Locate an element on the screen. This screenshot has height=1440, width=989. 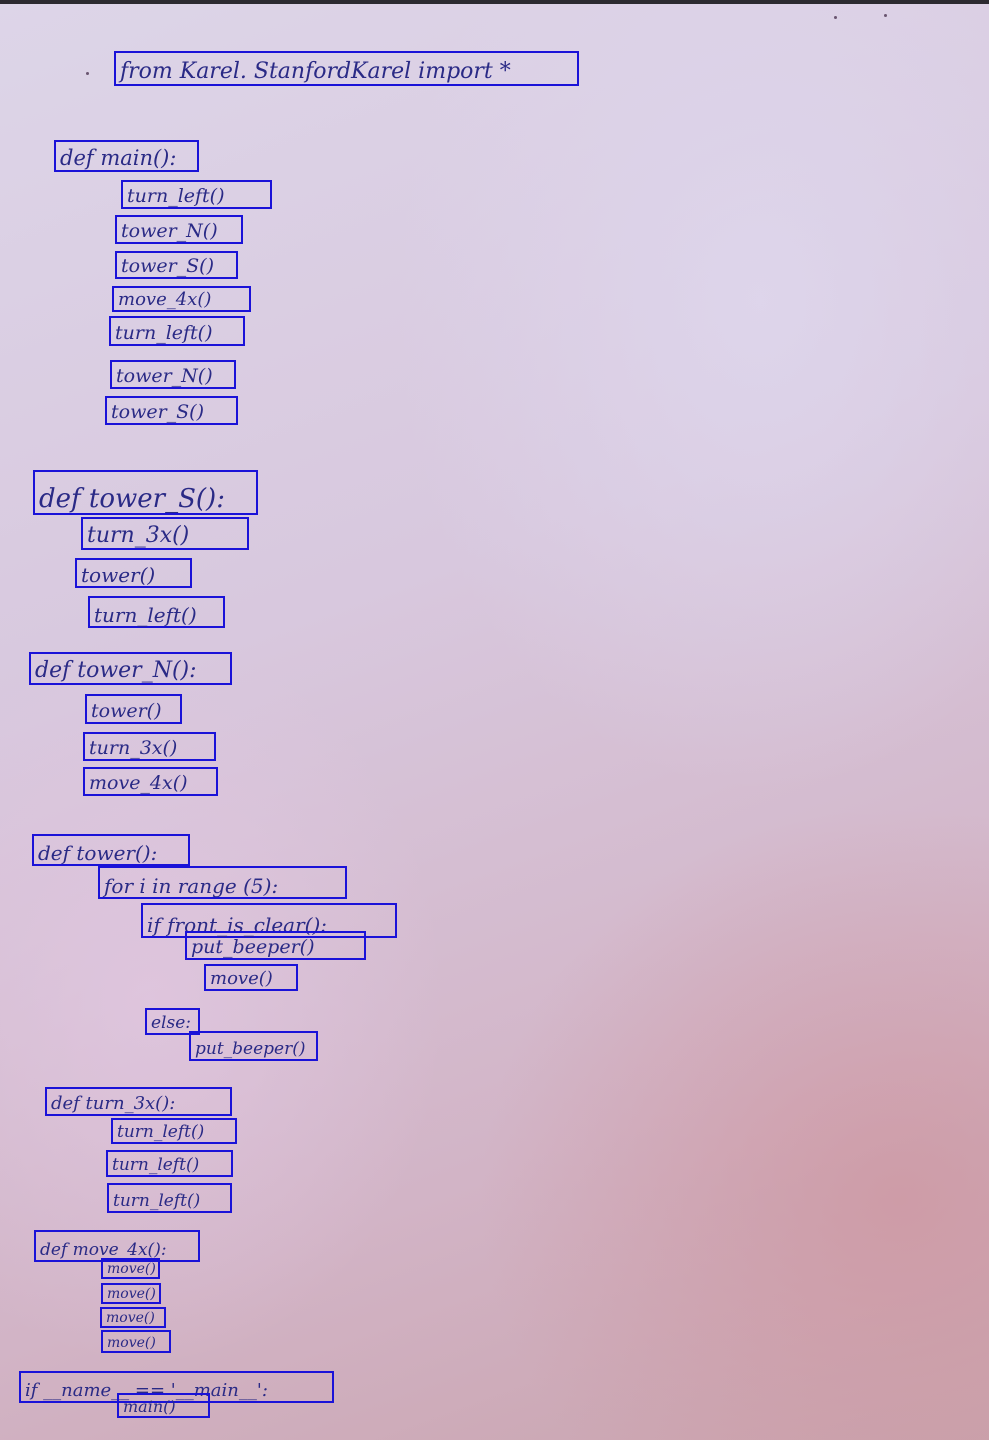
line-text: def tower_N(): is located at coordinates (116, 670).